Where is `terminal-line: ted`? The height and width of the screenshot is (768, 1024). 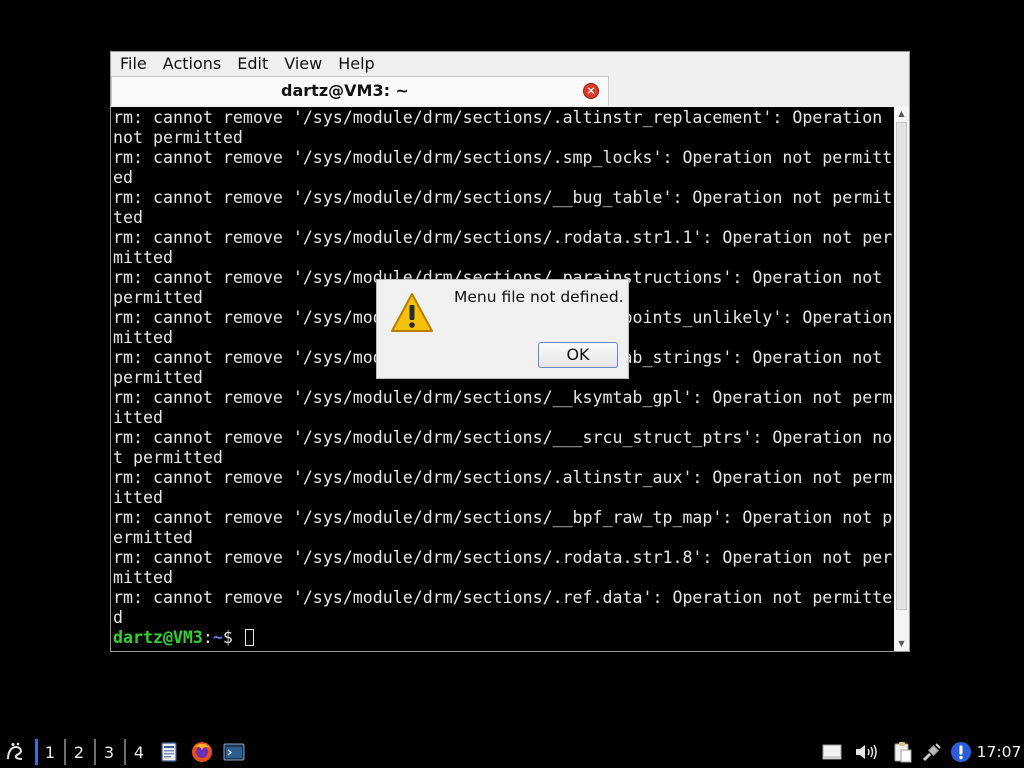
terminal-line: ted is located at coordinates (128, 217).